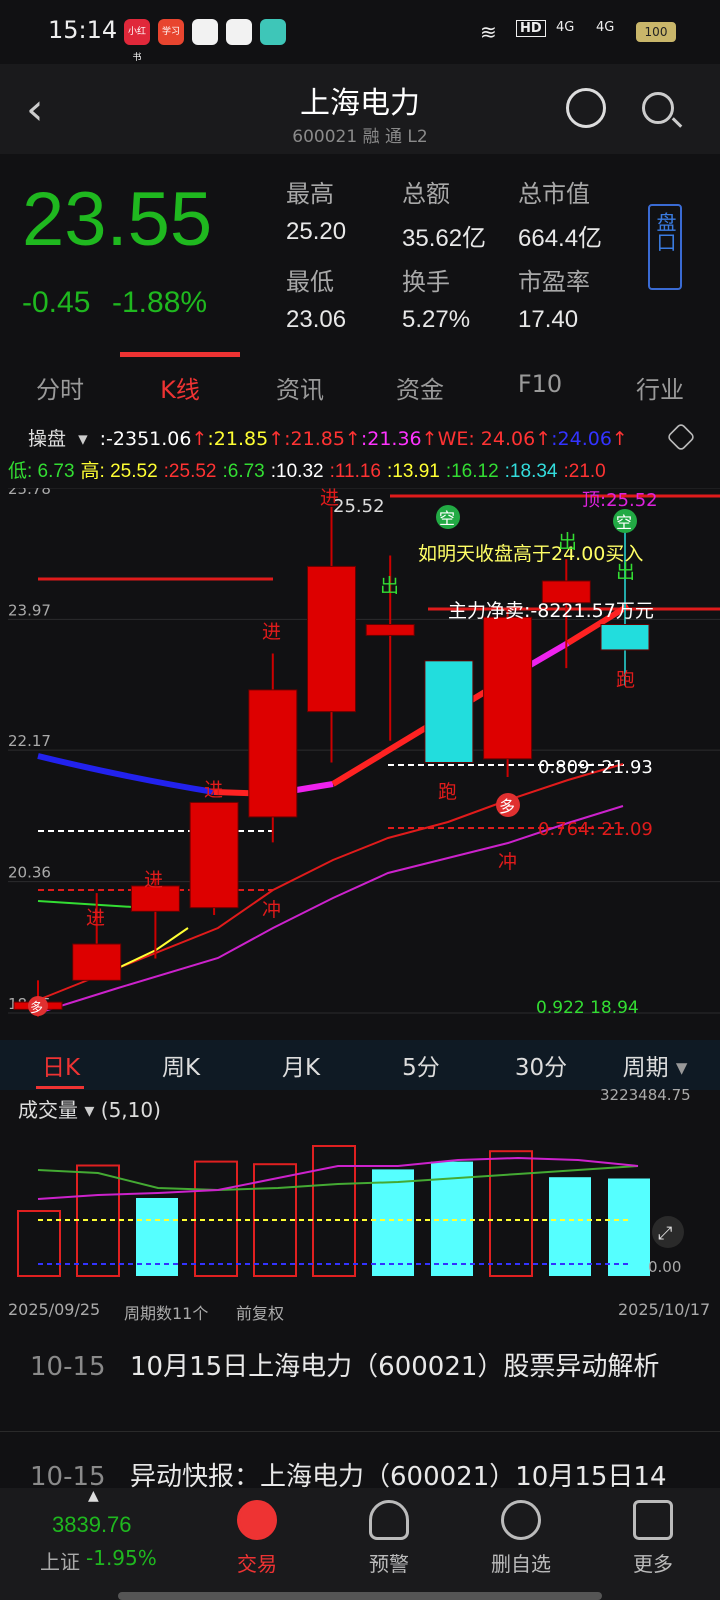 This screenshot has width=720, height=1600. Describe the element at coordinates (521, 1564) in the screenshot. I see `nav-label: 删自选` at that location.